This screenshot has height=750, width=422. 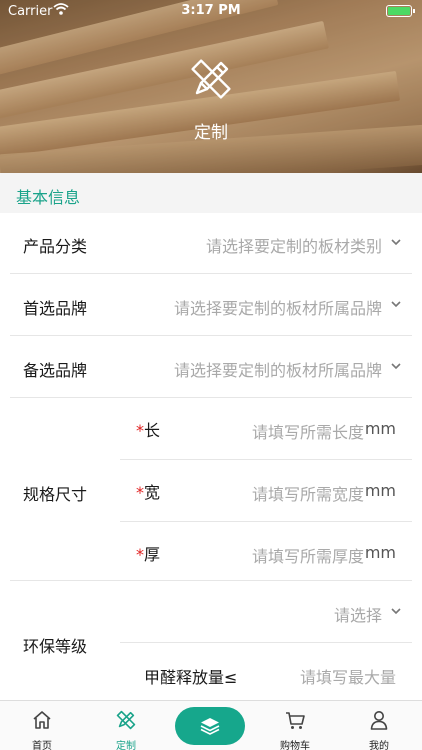 I want to click on backup-brand-placeholder: 请选择要定制的板材所属品牌, so click(x=277, y=370).